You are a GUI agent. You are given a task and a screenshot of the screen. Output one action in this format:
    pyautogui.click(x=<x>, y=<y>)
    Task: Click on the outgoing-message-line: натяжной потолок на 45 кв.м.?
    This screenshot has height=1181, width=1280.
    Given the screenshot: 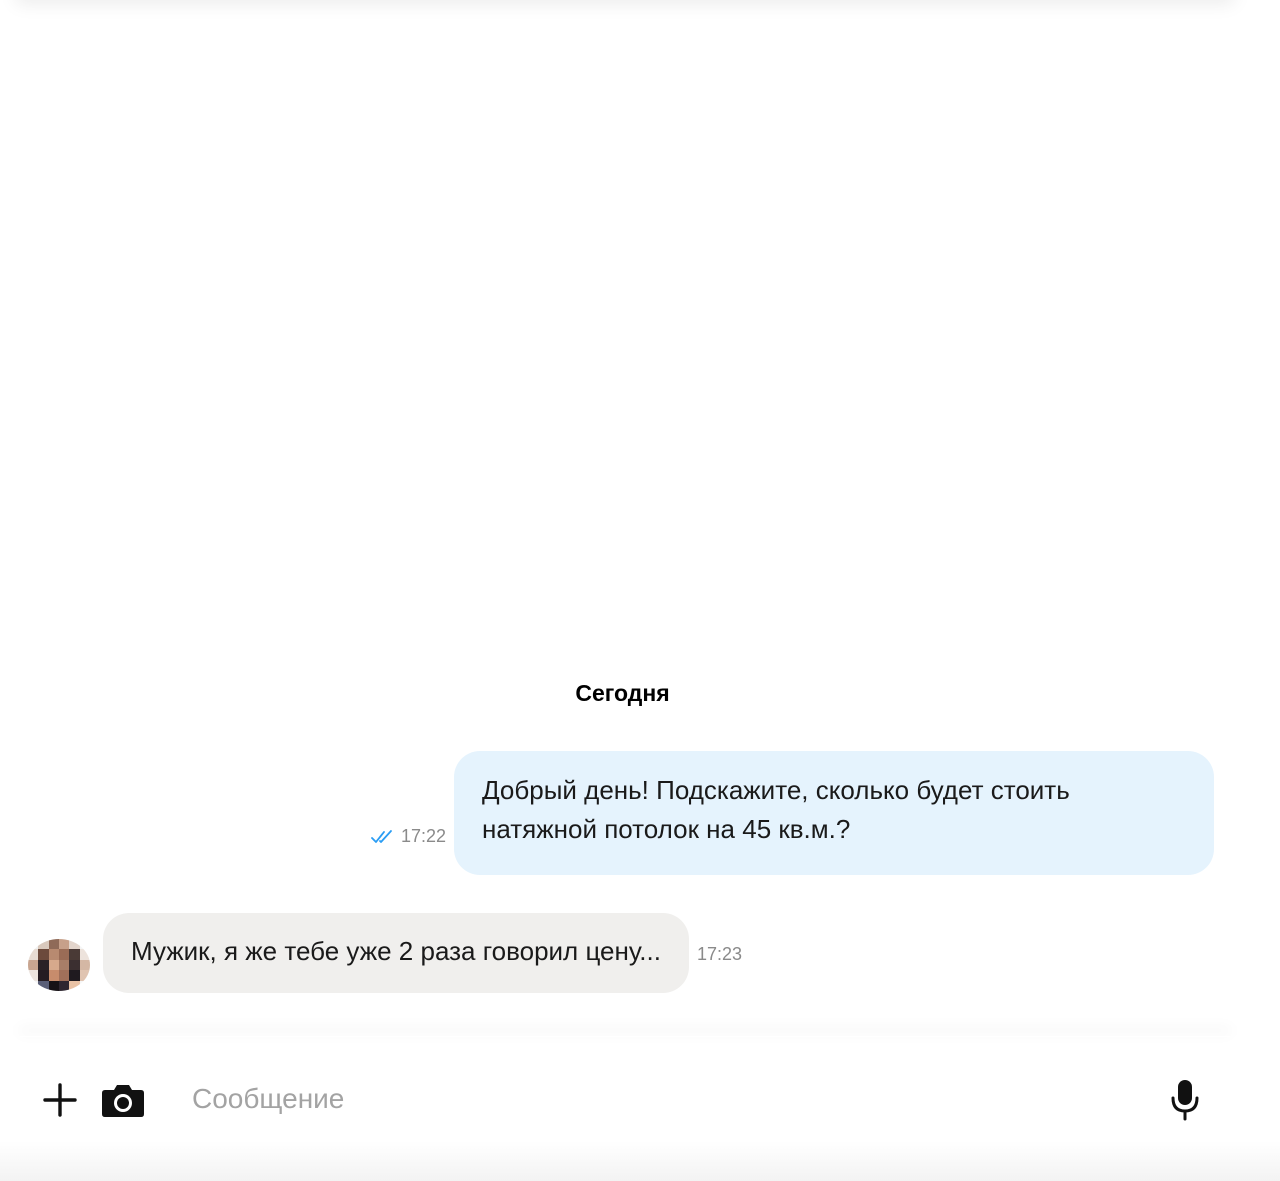 What is the action you would take?
    pyautogui.click(x=666, y=829)
    